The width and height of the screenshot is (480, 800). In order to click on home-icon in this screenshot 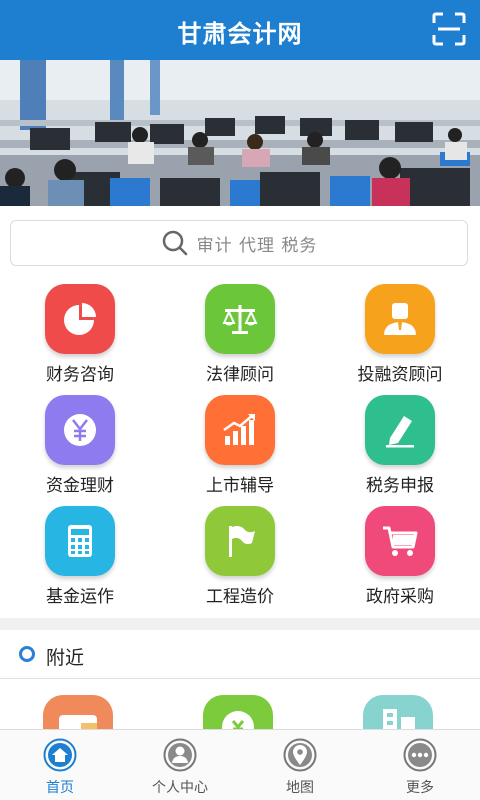, I will do `click(60, 755)`.